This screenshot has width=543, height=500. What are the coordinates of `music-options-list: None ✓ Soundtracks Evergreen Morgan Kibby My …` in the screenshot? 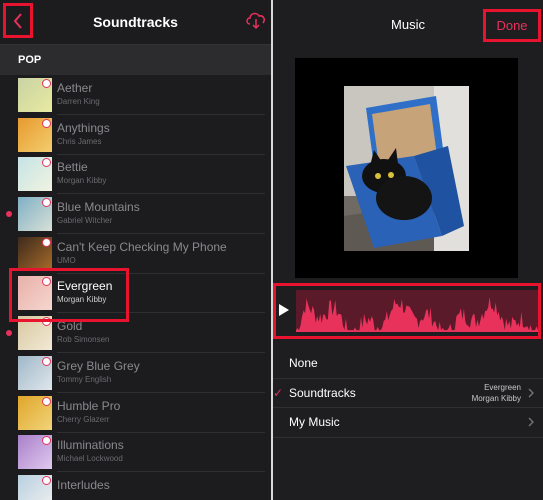 It's located at (408, 393).